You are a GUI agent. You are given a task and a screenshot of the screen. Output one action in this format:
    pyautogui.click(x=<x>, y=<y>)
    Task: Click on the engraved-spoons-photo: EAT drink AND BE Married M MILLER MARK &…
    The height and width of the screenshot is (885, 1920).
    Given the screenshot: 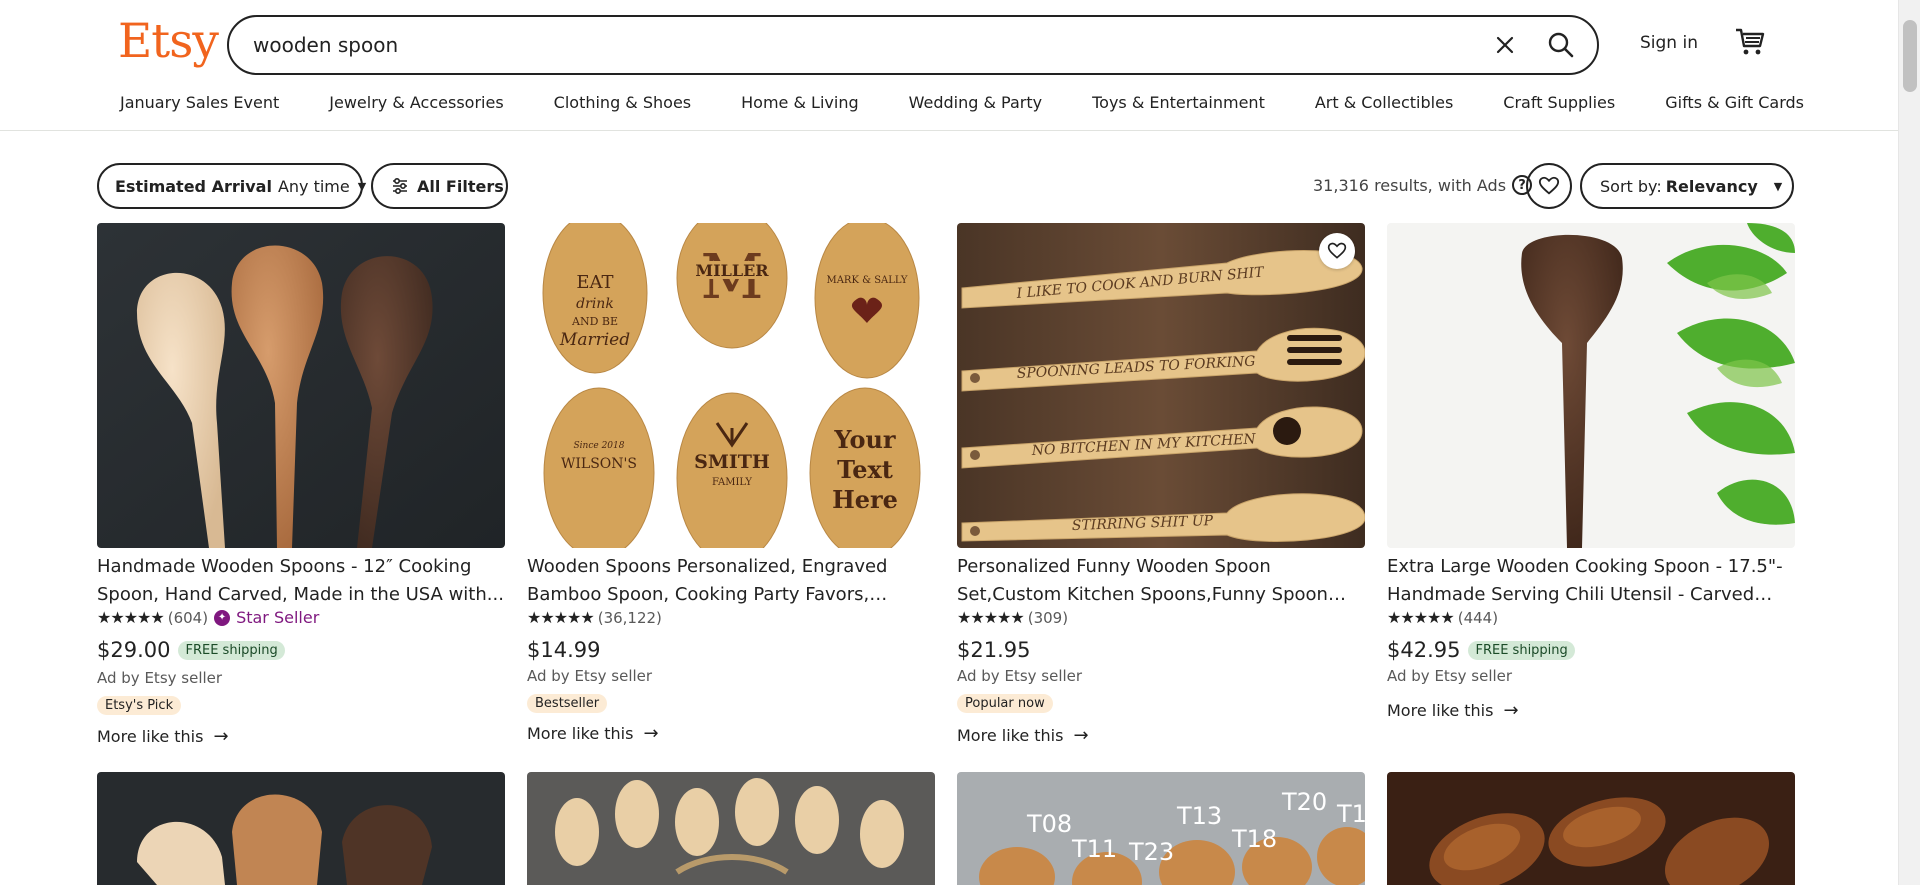 What is the action you would take?
    pyautogui.click(x=731, y=385)
    